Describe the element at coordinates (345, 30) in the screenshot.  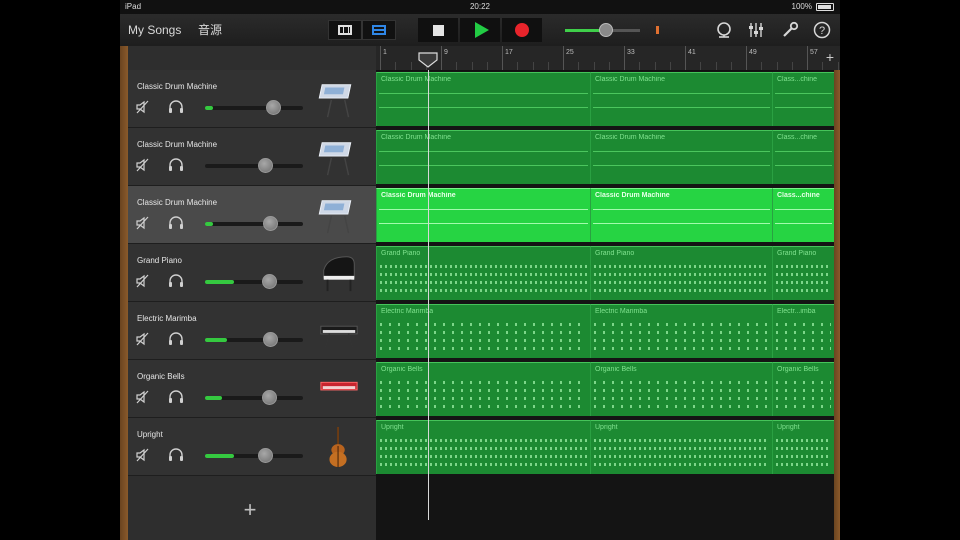
I see `grid-view-button` at that location.